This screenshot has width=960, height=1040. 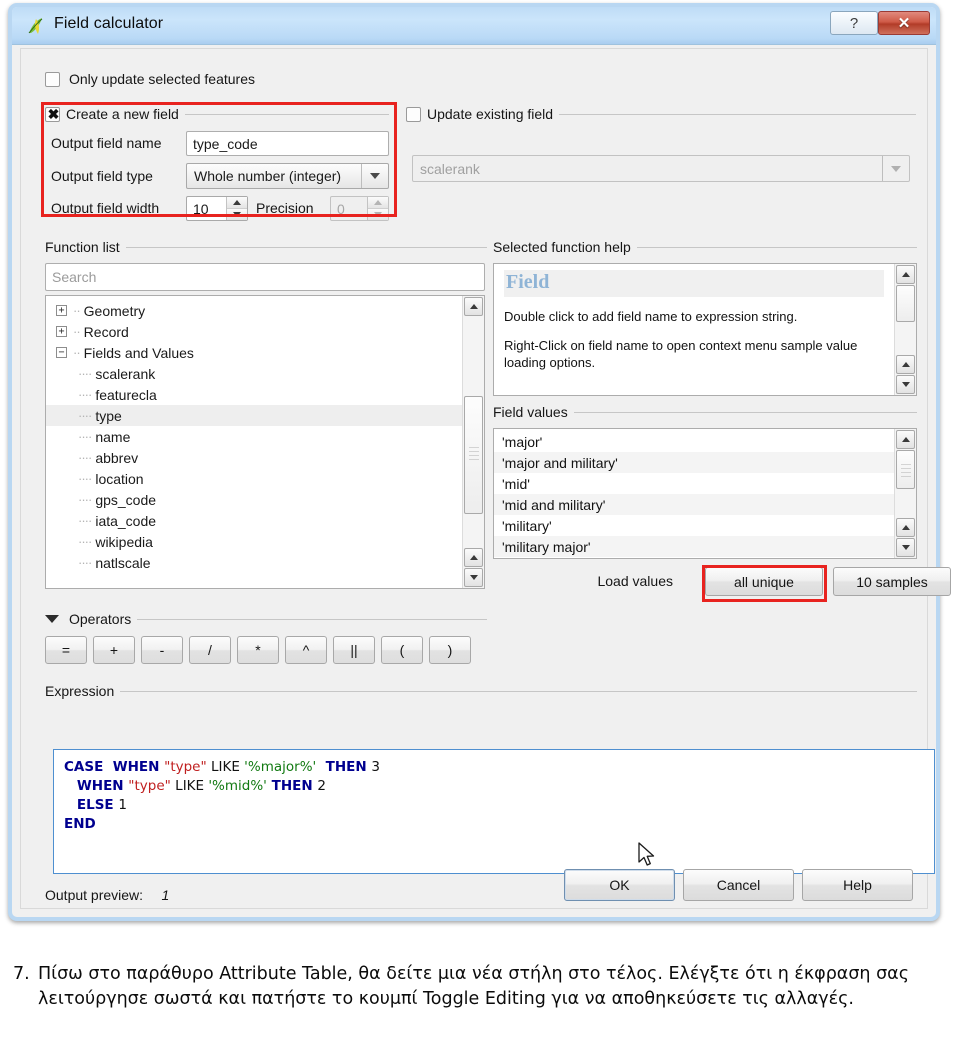 I want to click on scrollbar-grip-icon, so click(x=473, y=454).